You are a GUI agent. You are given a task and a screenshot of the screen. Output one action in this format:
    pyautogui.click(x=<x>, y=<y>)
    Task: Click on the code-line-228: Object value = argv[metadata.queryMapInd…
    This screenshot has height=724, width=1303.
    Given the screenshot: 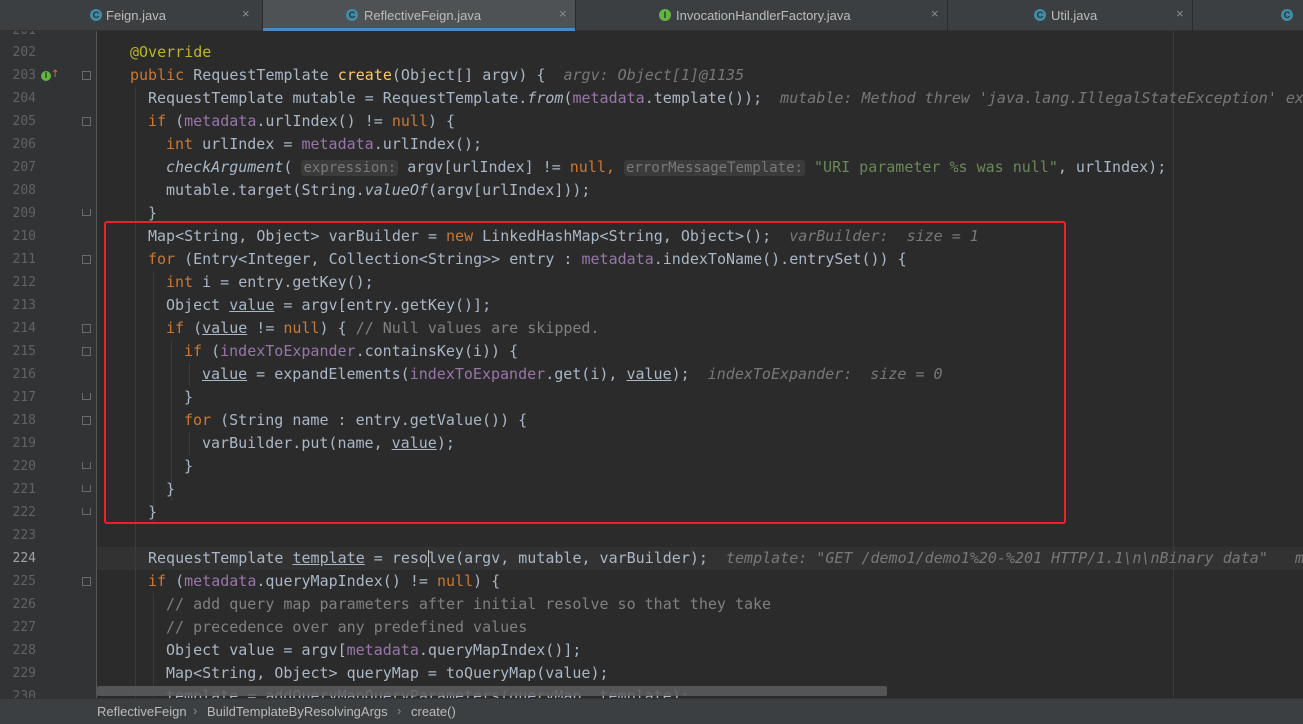 What is the action you would take?
    pyautogui.click(x=373, y=650)
    